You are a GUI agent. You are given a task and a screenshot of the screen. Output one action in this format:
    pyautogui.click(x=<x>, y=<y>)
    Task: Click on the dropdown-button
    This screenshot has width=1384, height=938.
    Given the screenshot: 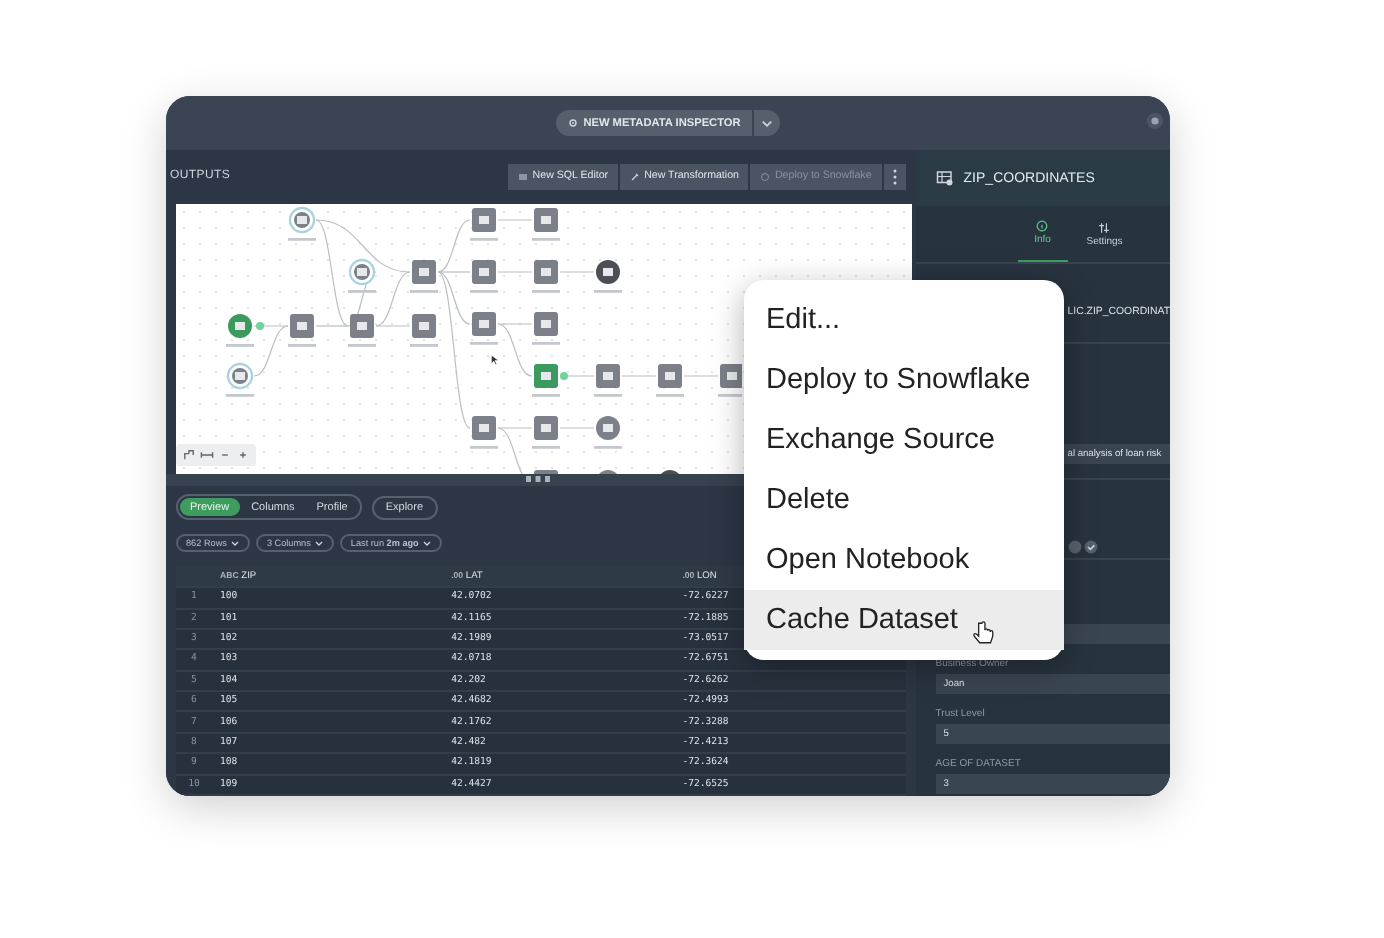 What is the action you would take?
    pyautogui.click(x=767, y=123)
    